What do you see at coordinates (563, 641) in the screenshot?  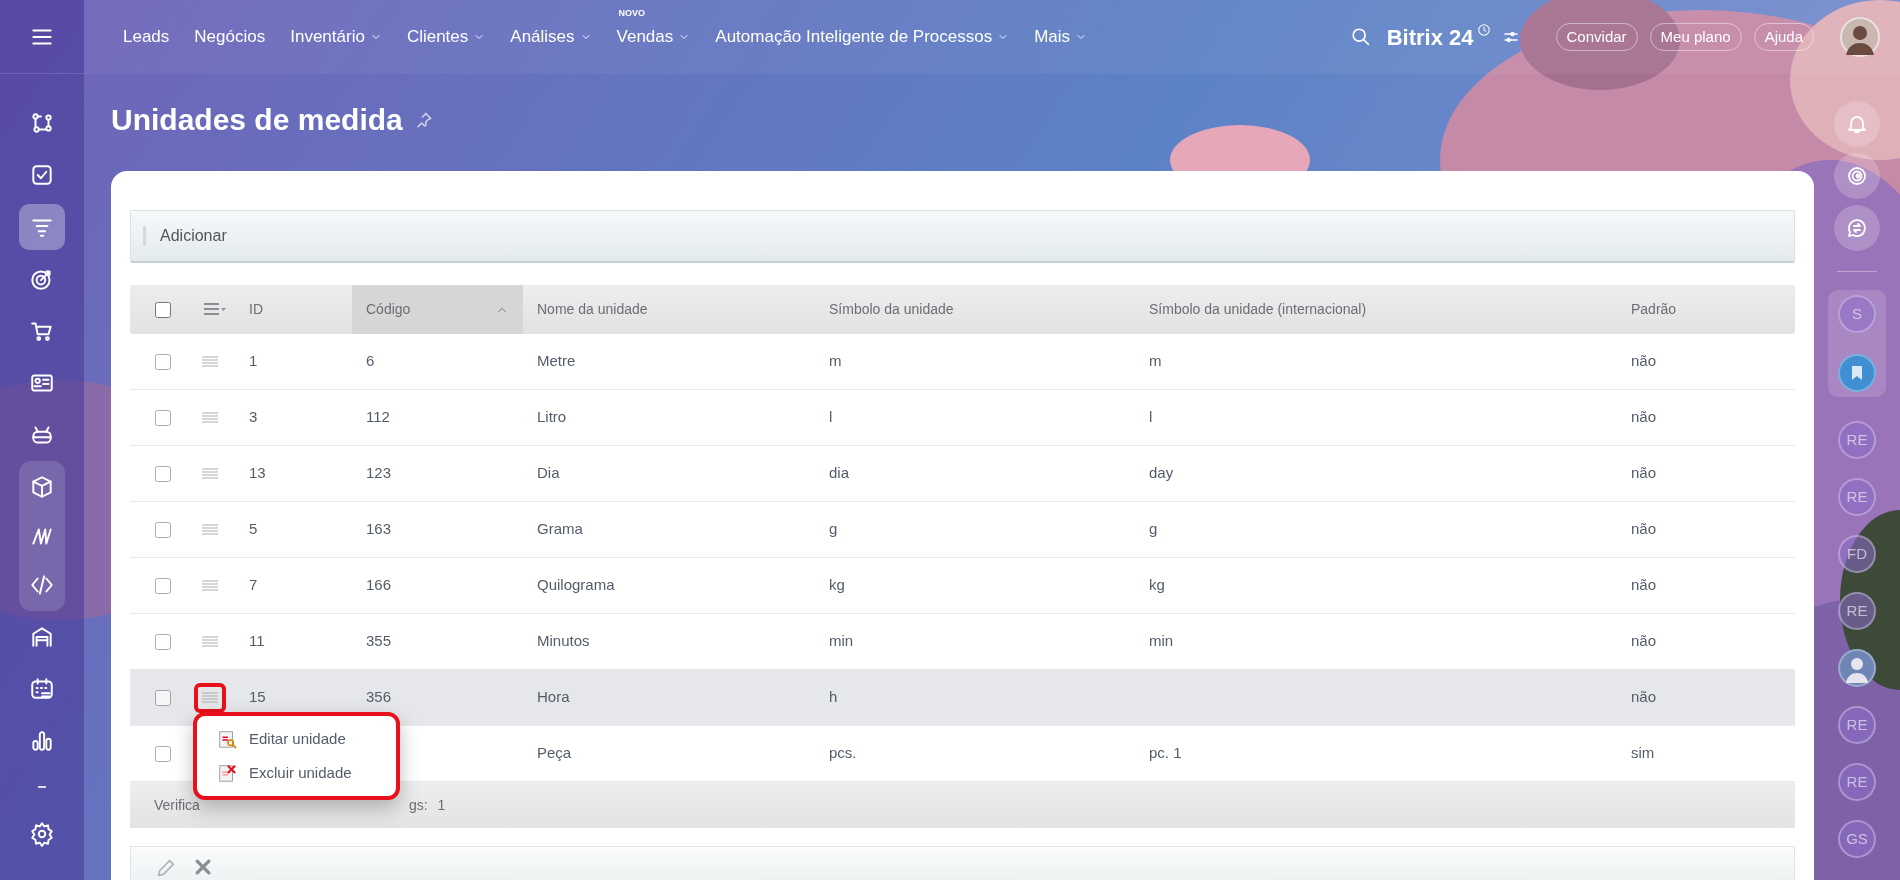 I see `table-cell: Minutos` at bounding box center [563, 641].